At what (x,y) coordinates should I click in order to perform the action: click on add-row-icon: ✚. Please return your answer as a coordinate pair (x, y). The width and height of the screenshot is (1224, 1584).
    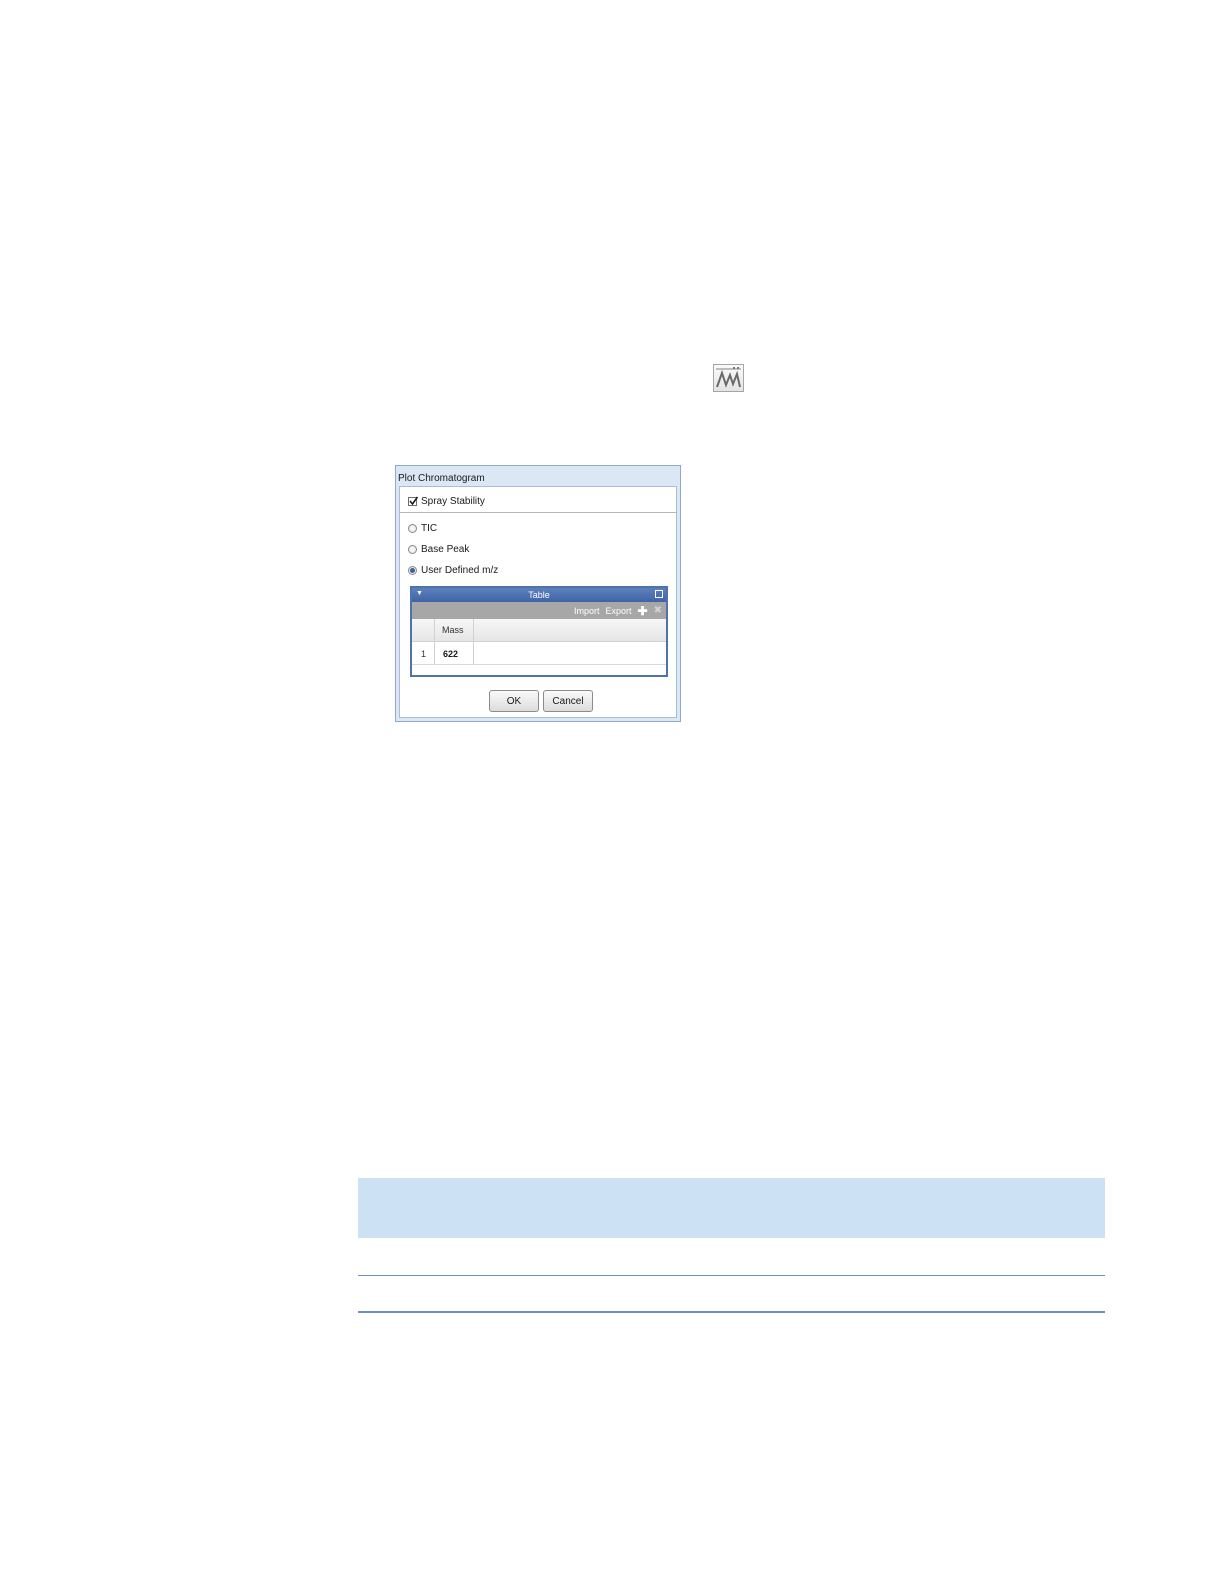
    Looking at the image, I should click on (643, 611).